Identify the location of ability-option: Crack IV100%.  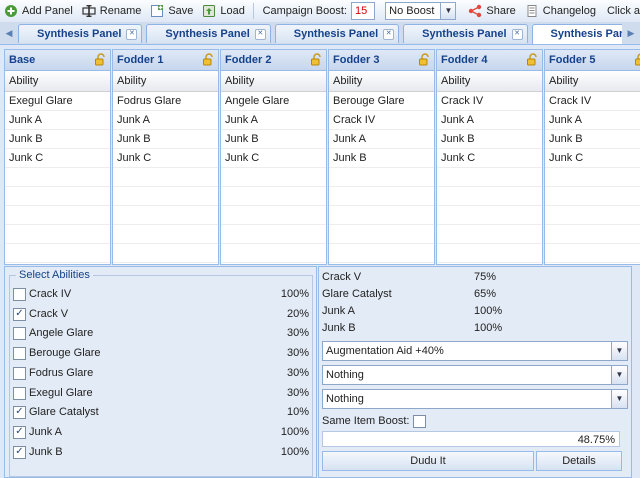
(161, 294).